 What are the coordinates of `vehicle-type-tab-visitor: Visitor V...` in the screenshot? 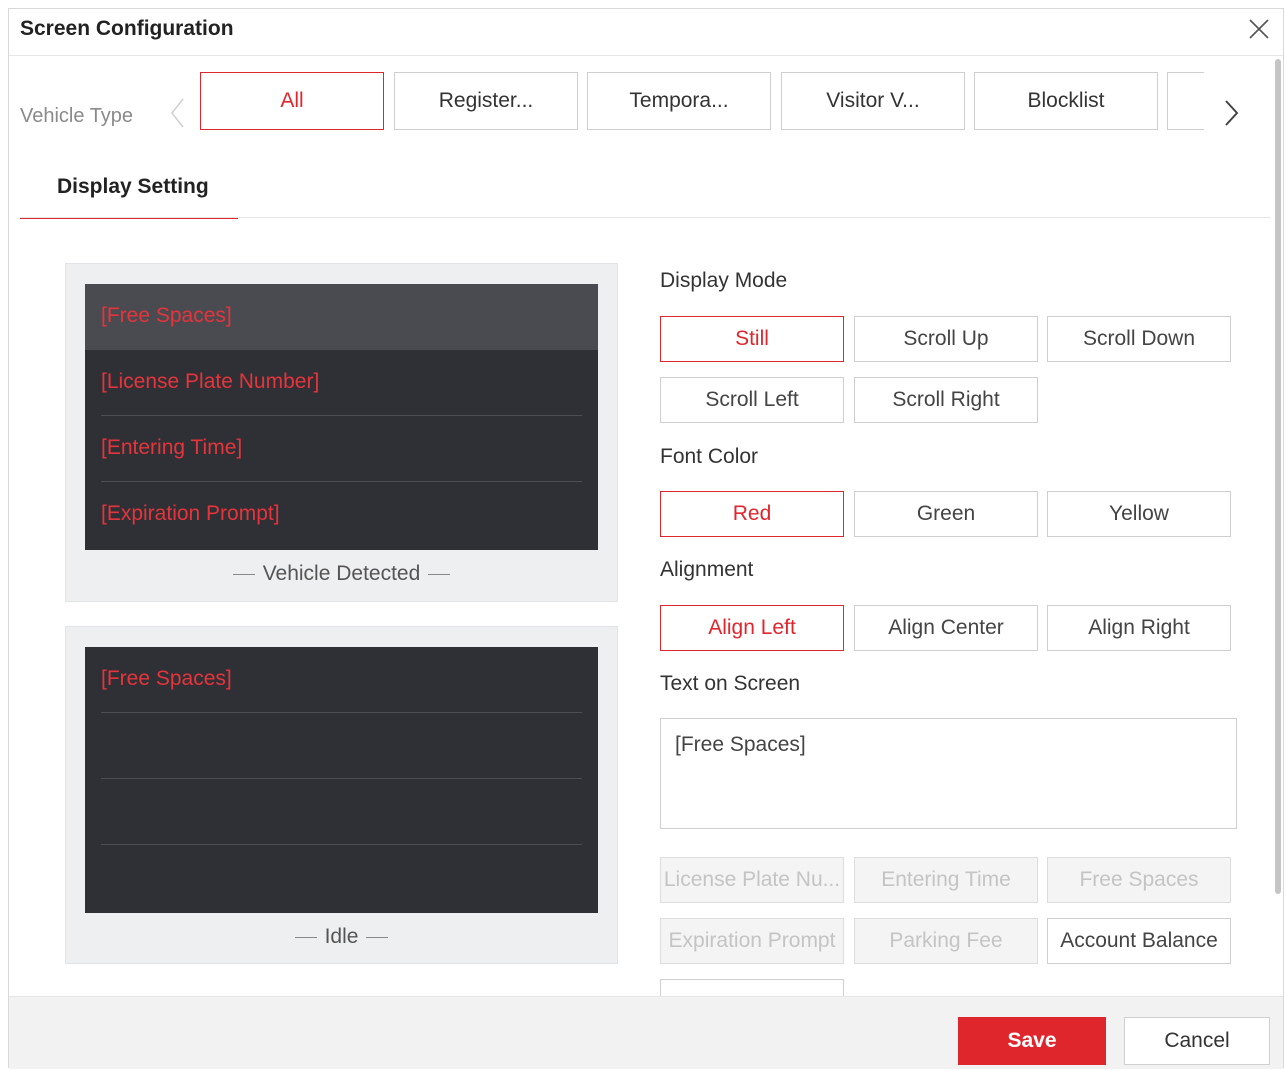 It's located at (873, 101).